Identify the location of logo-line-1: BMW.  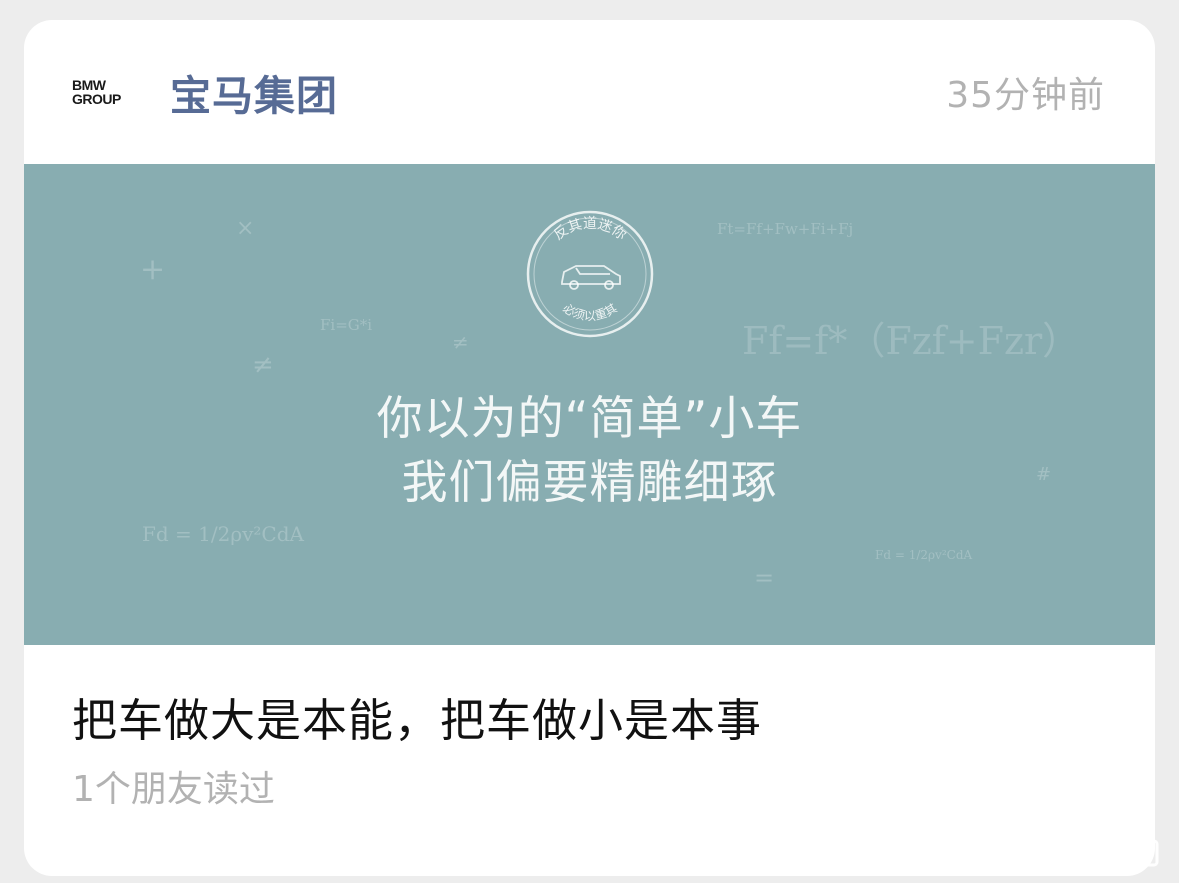
(89, 85).